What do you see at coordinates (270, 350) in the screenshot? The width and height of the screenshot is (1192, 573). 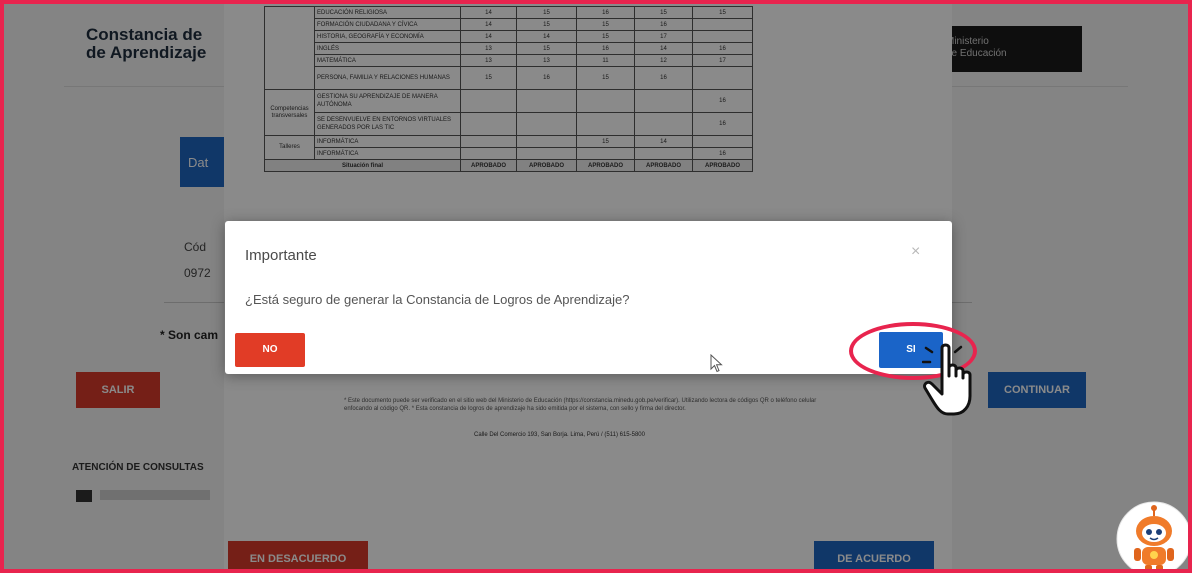 I see `no-button: NO` at bounding box center [270, 350].